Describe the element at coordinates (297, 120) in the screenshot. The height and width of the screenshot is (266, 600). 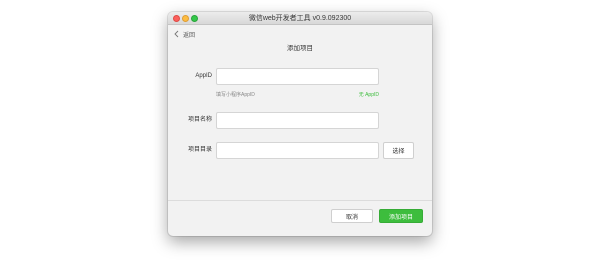
I see `project-name-input` at that location.